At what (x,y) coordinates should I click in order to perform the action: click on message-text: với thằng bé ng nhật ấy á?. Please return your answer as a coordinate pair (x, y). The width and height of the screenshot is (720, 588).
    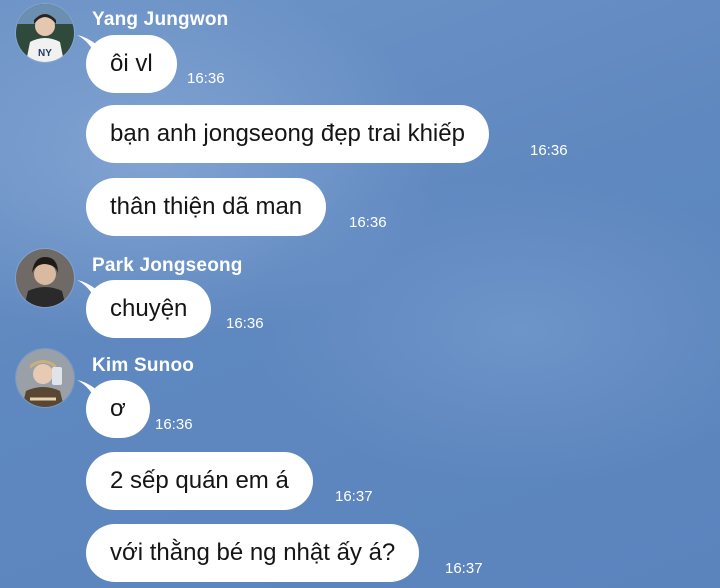
    Looking at the image, I should click on (253, 552).